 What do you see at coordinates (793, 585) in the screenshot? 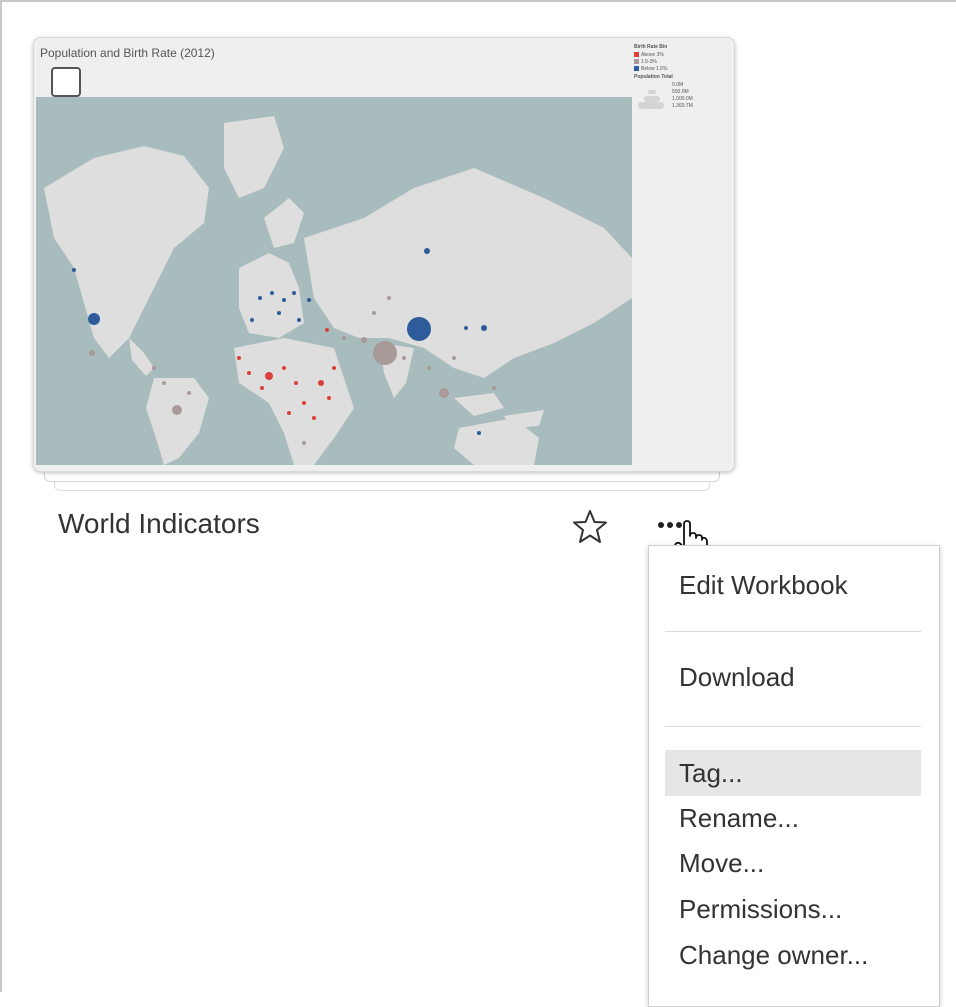
I see `menu-item-edit-workbook: Edit Workbook` at bounding box center [793, 585].